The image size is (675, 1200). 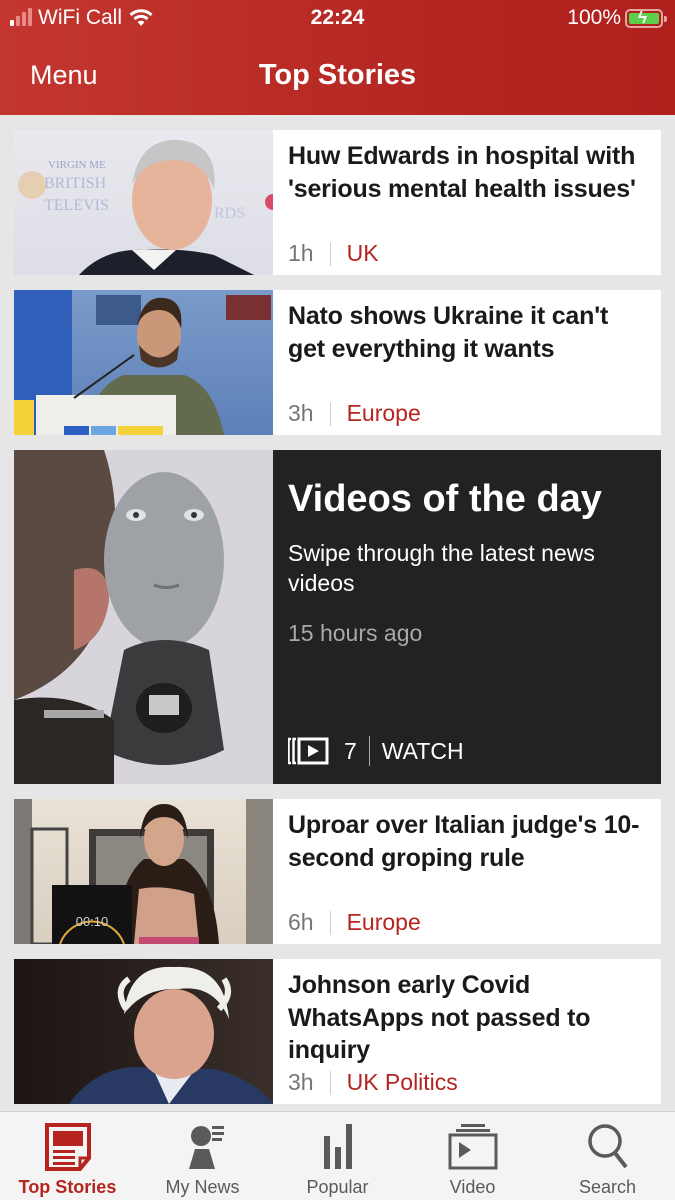 I want to click on video-collection-icon, so click(x=308, y=751).